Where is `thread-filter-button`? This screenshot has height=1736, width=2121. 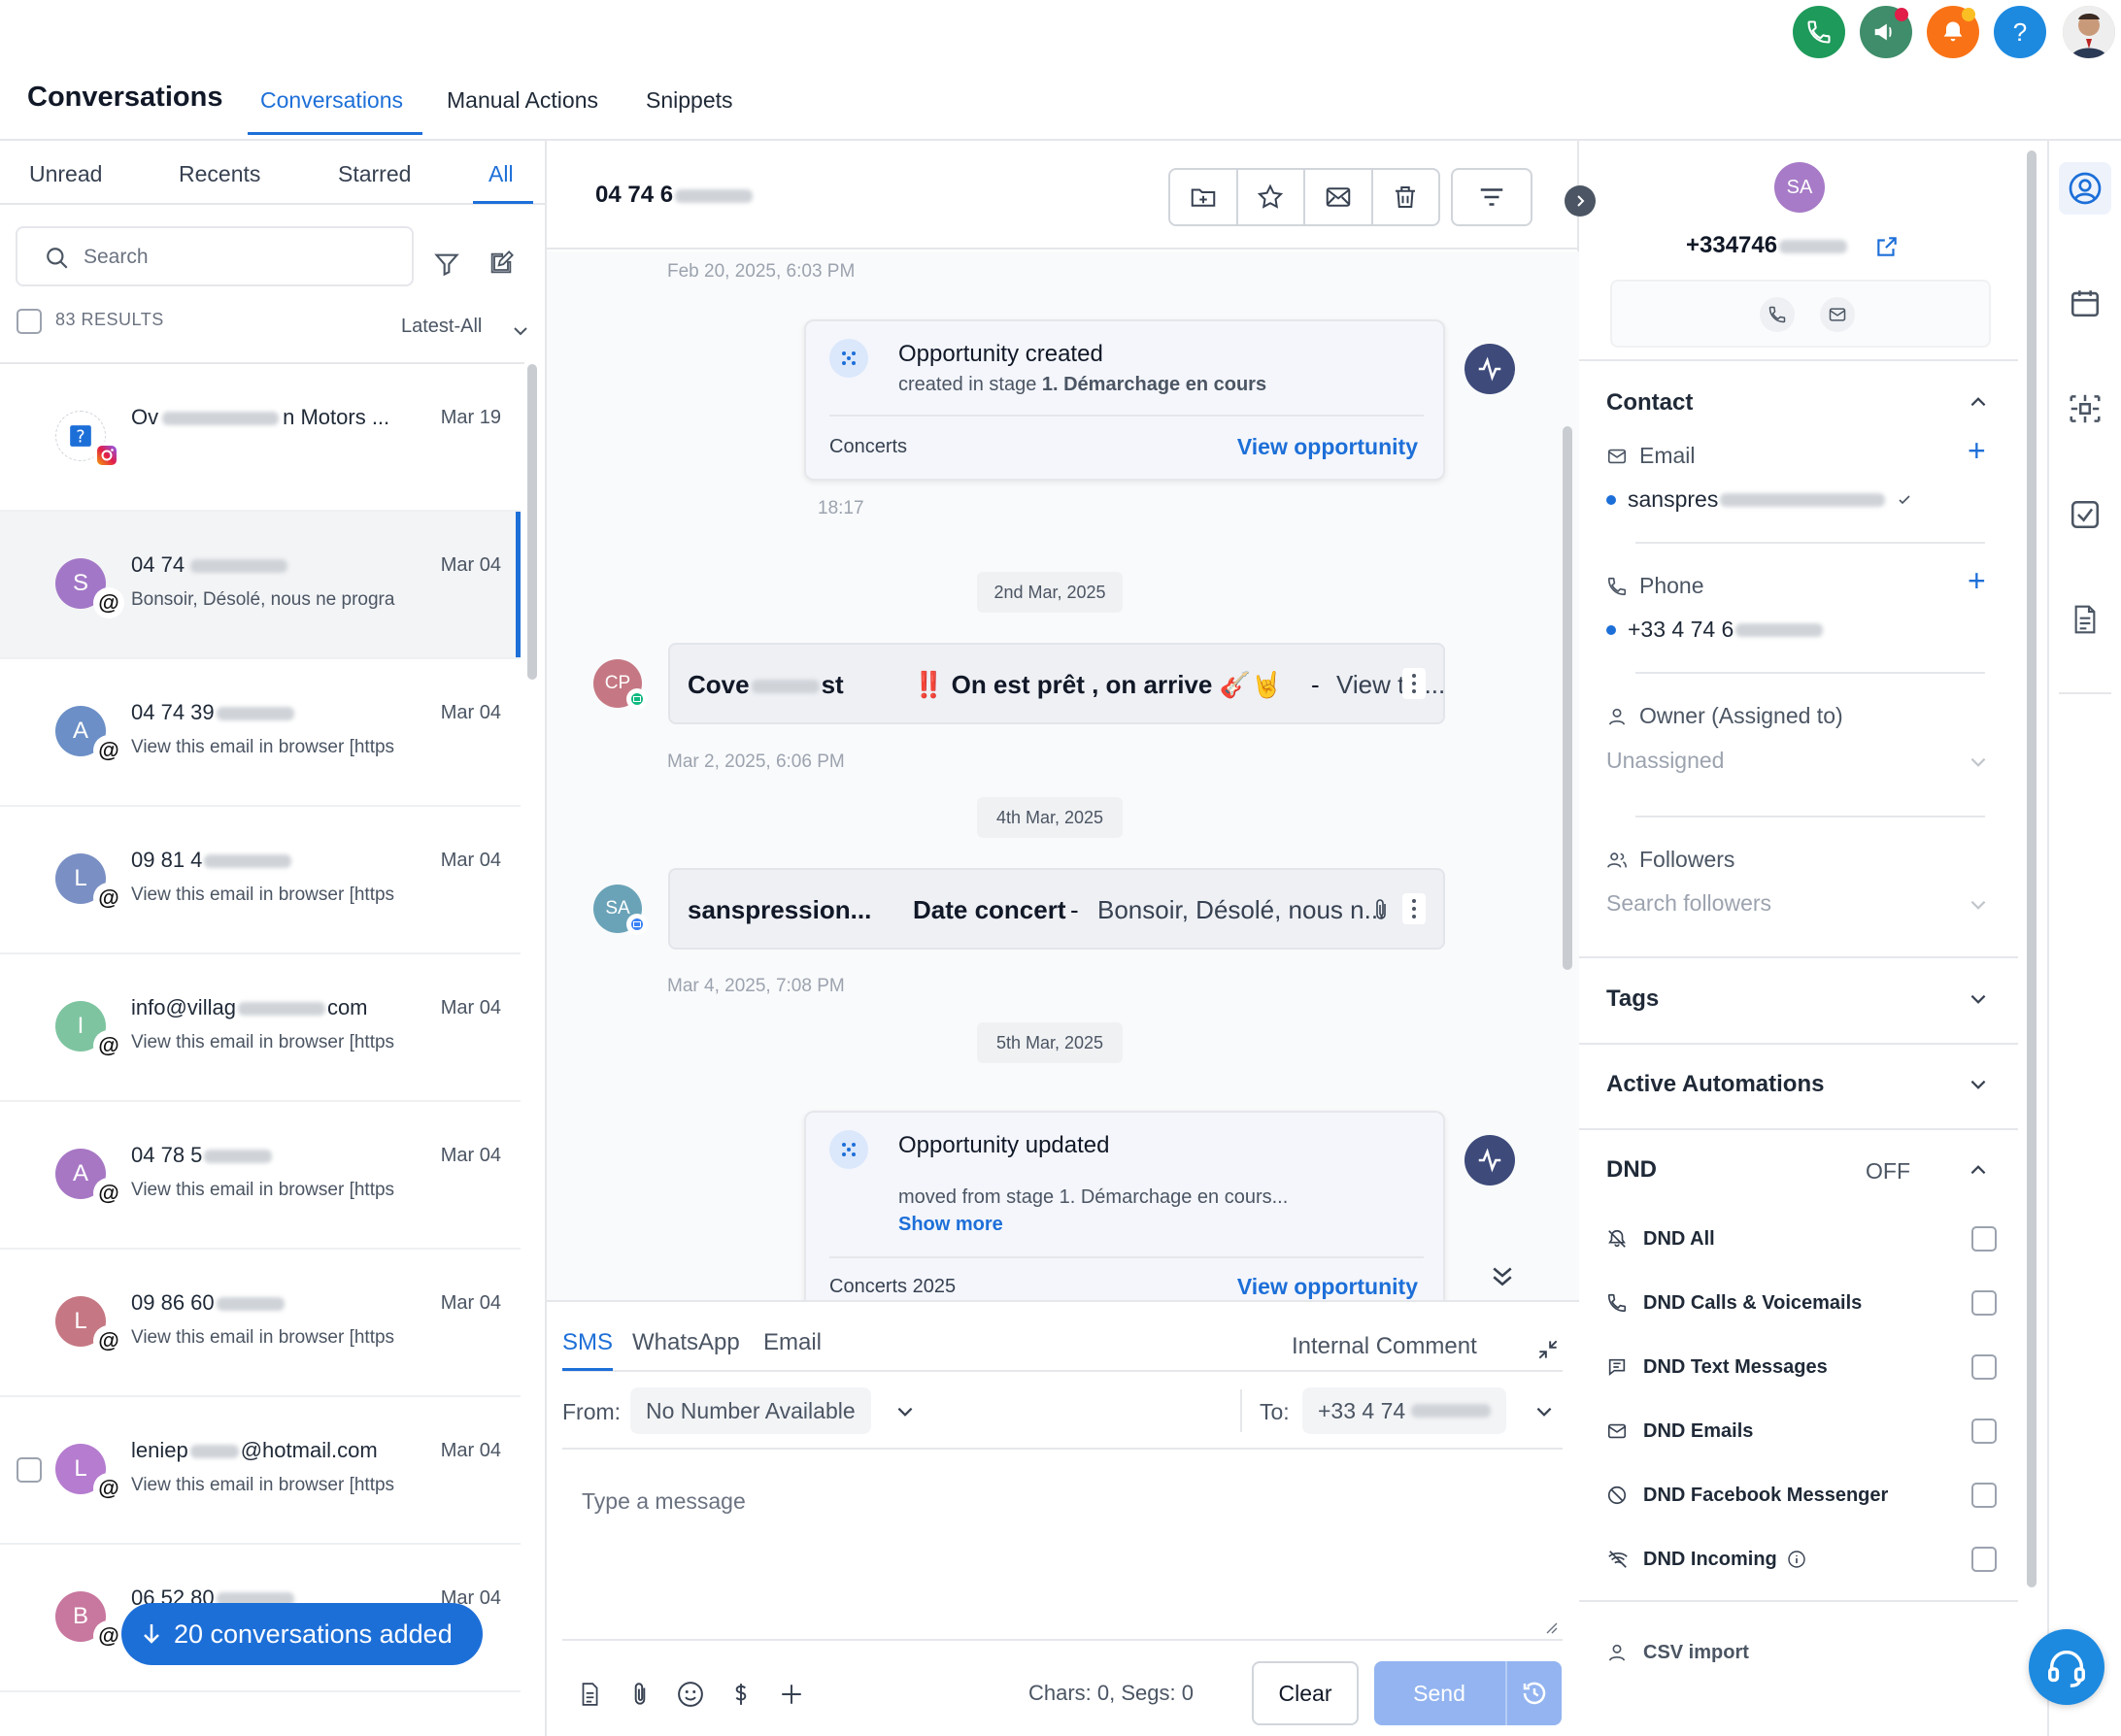
thread-filter-button is located at coordinates (1491, 197).